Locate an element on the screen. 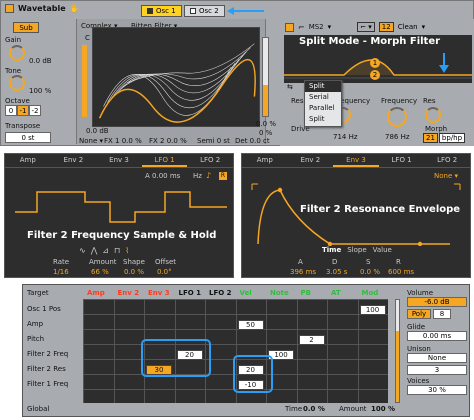 Image resolution: width=474 pixels, height=420 pixels. tab-slope: Slope is located at coordinates (356, 250).